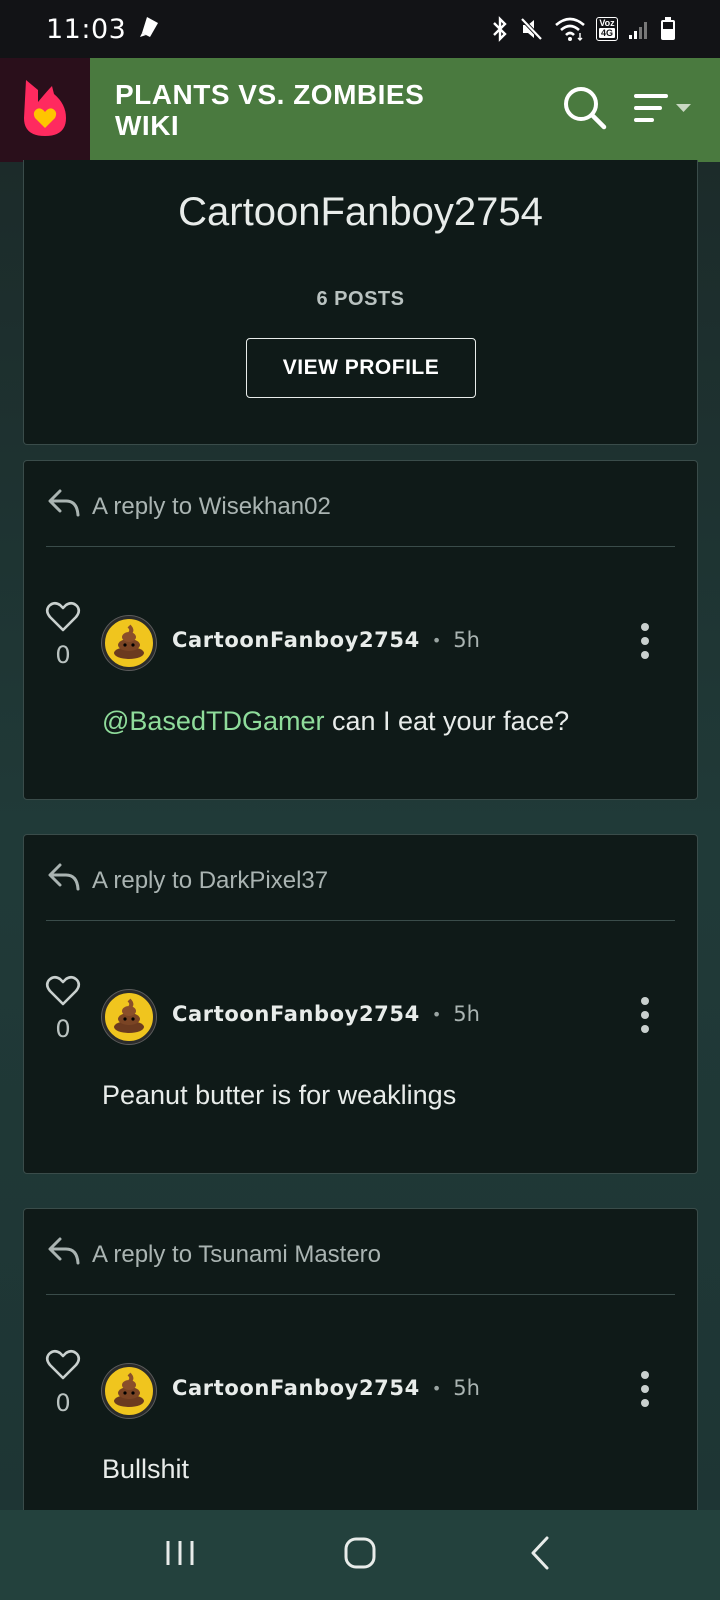 This screenshot has width=720, height=1600. I want to click on reply-text: can I eat your face?, so click(447, 721).